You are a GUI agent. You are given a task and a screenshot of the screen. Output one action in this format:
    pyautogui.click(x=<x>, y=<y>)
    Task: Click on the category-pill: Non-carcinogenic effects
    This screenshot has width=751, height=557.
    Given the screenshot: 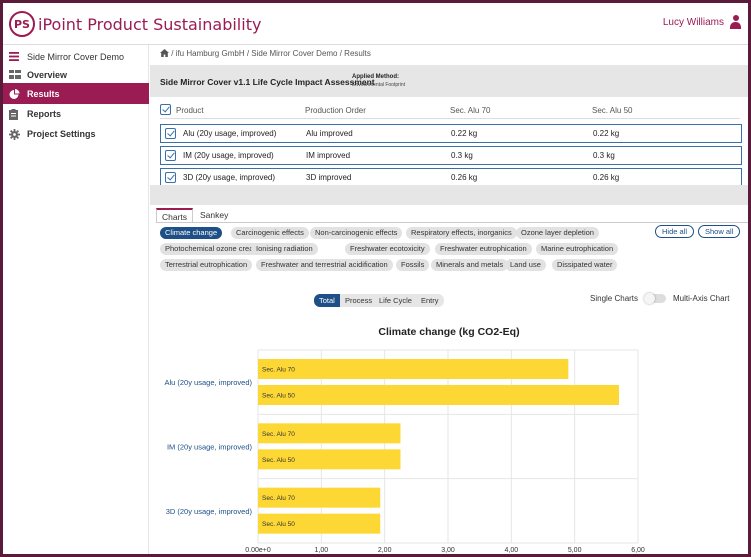 What is the action you would take?
    pyautogui.click(x=356, y=233)
    